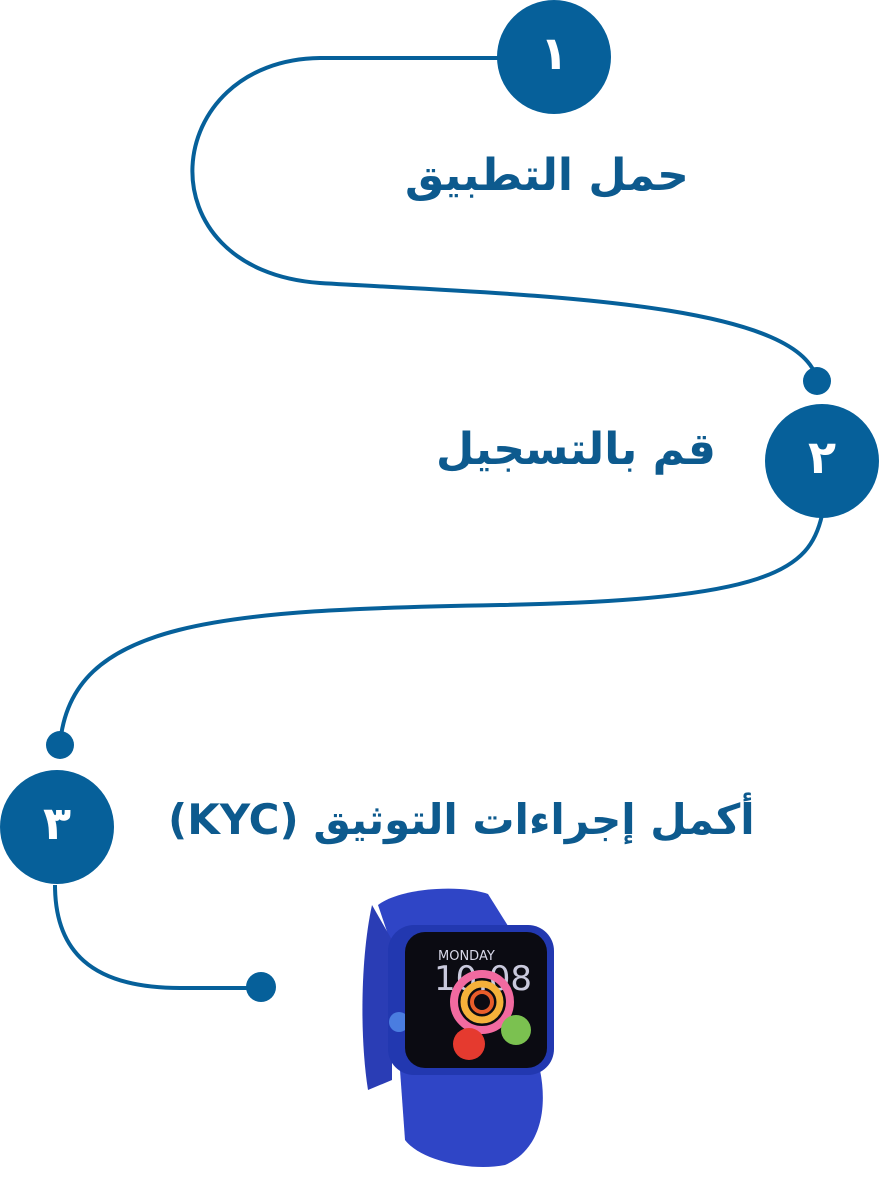  I want to click on step-1-title: حمل التطبيق, so click(547, 175).